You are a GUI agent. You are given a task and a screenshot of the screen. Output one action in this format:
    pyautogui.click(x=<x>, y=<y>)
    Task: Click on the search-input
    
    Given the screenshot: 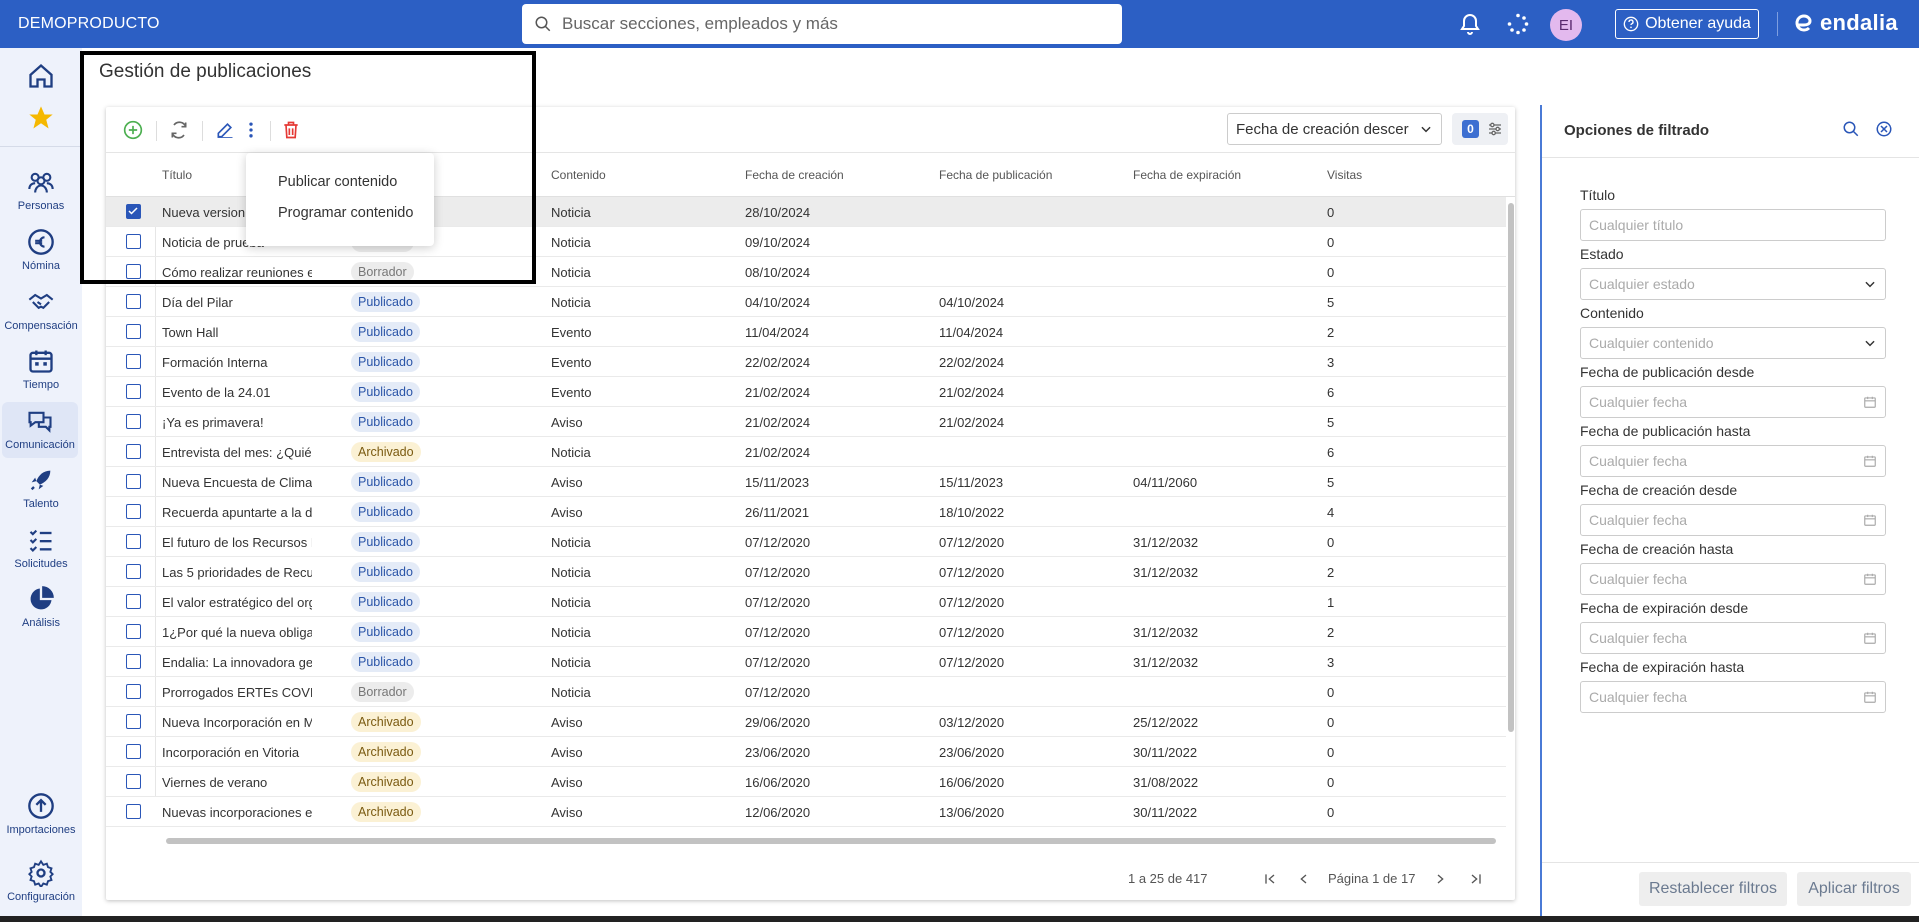 What is the action you would take?
    pyautogui.click(x=832, y=24)
    